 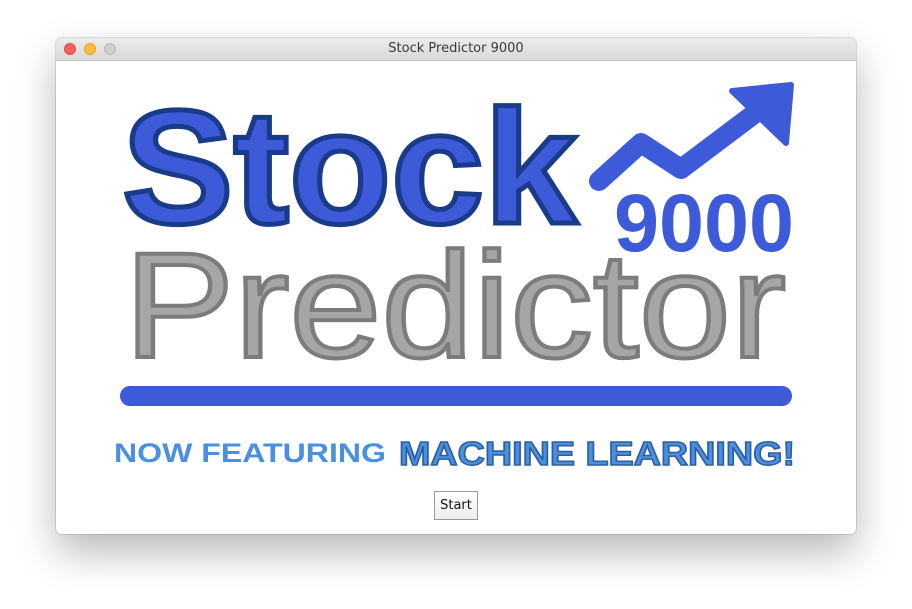 I want to click on logo-underline-bar, so click(x=456, y=396).